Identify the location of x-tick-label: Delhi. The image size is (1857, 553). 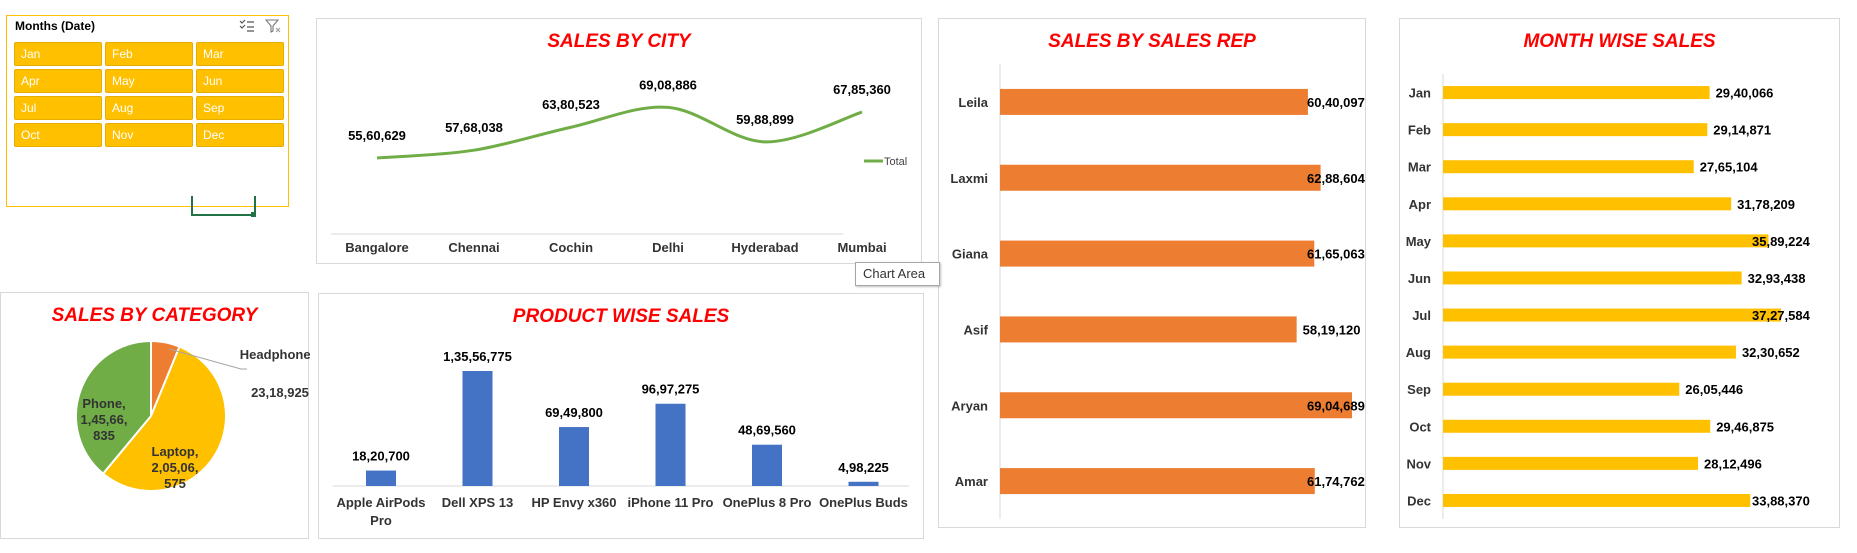
(668, 247).